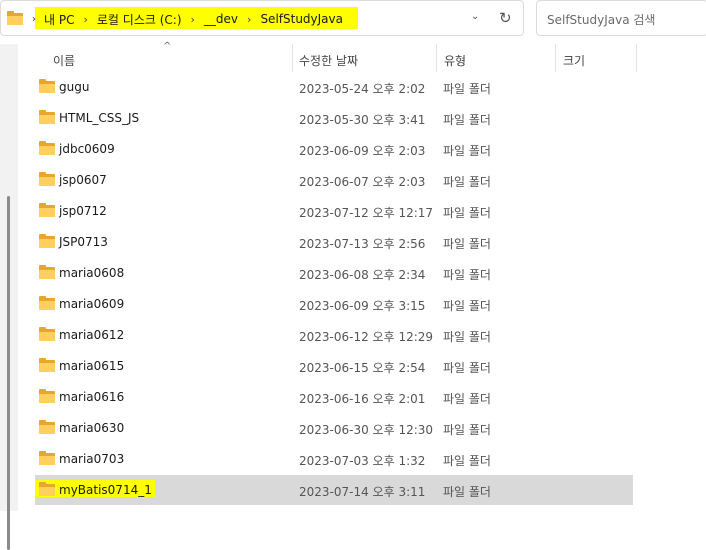  I want to click on file-date: 2023-06-08 오후 2:34, so click(362, 275).